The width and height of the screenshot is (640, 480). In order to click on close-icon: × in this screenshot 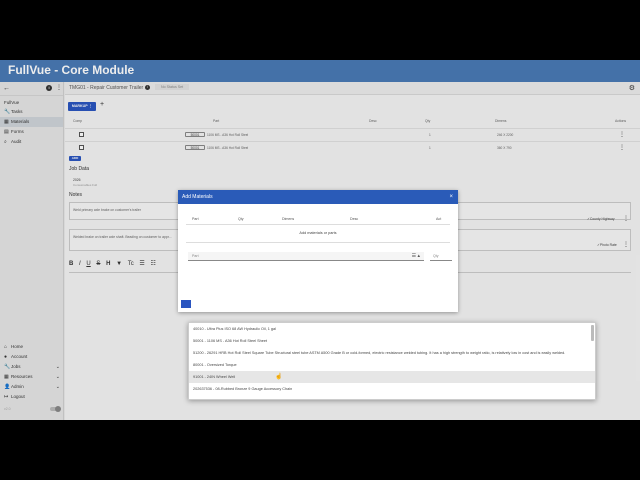, I will do `click(451, 197)`.